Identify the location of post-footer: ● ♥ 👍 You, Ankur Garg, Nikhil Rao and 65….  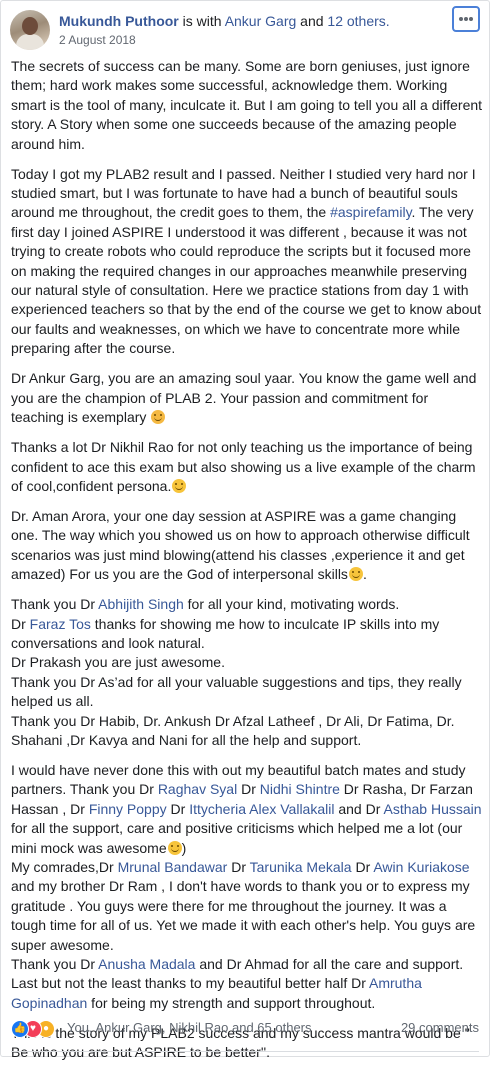
(245, 1031).